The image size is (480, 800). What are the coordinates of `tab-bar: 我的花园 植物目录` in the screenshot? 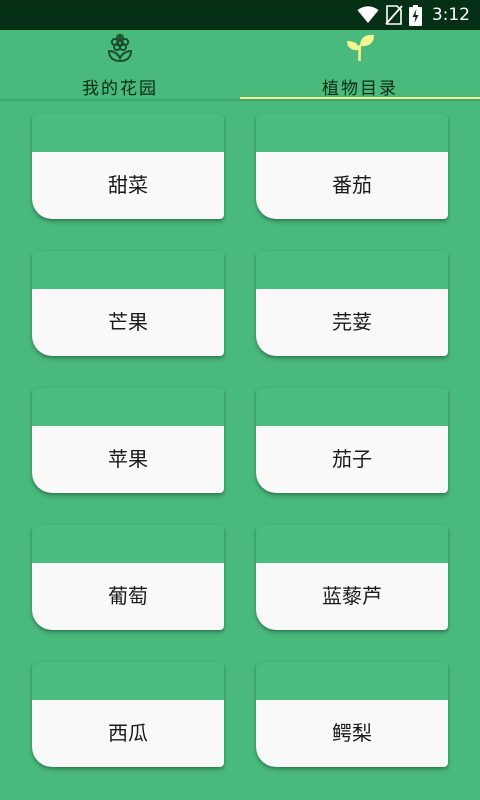 It's located at (240, 65).